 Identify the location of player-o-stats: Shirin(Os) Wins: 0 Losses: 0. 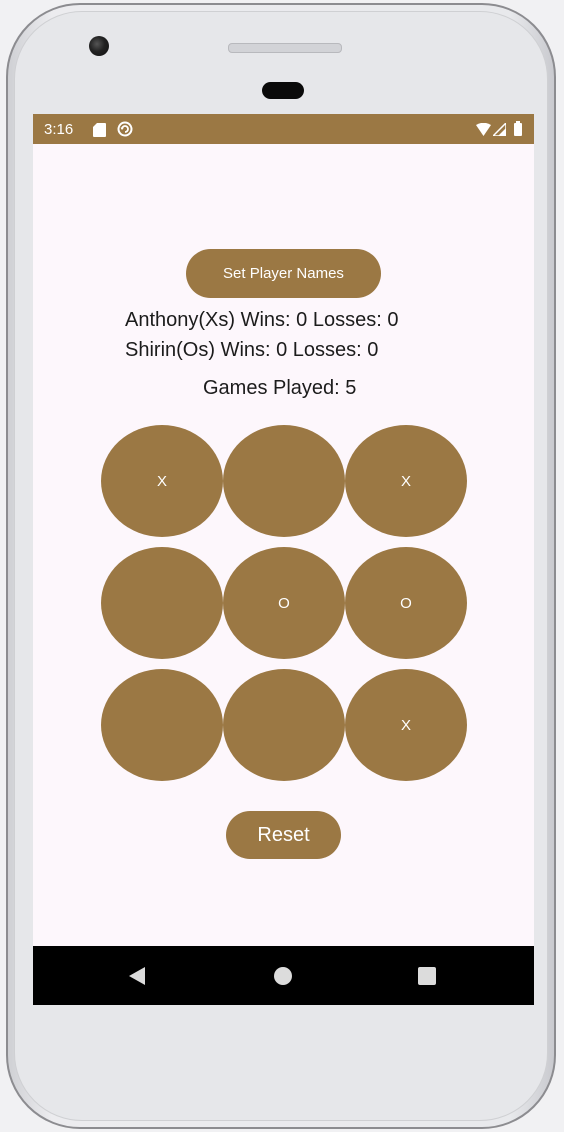
(252, 350).